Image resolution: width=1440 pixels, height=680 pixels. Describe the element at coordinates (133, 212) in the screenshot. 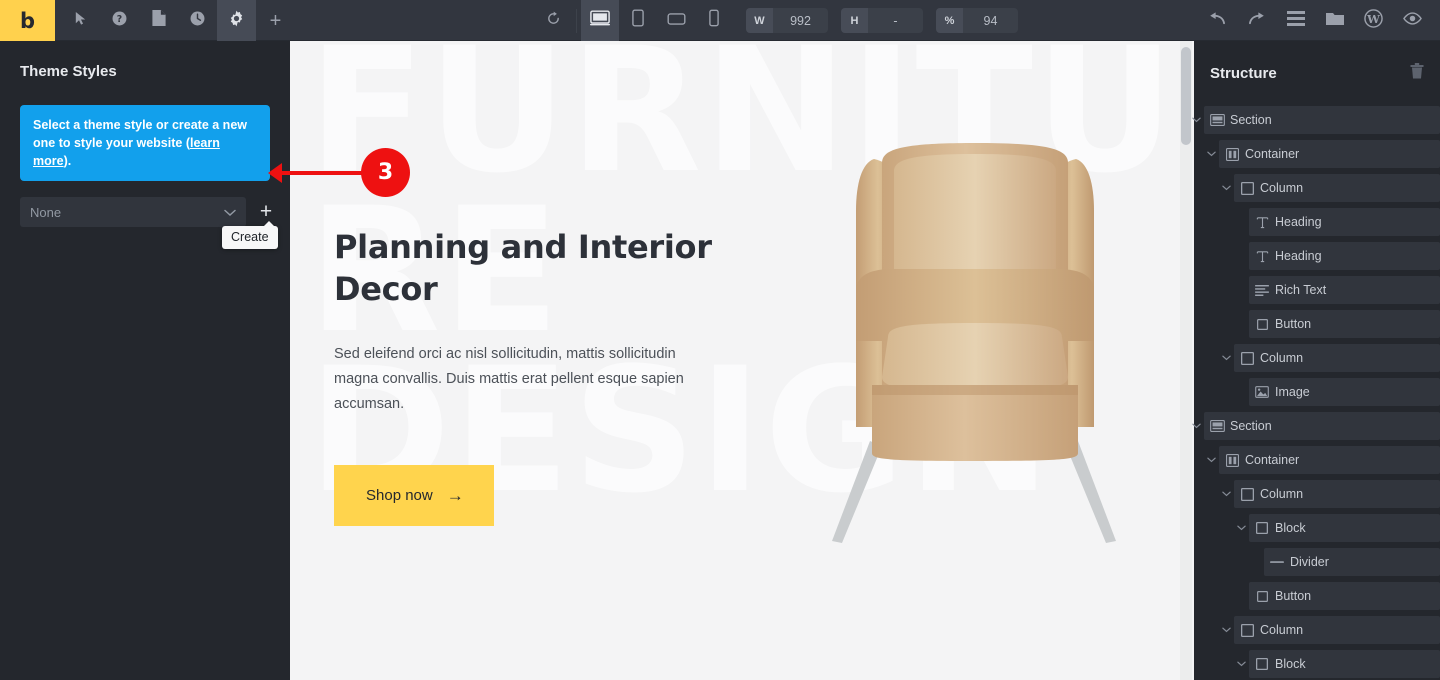

I see `theme-style-select: None` at that location.